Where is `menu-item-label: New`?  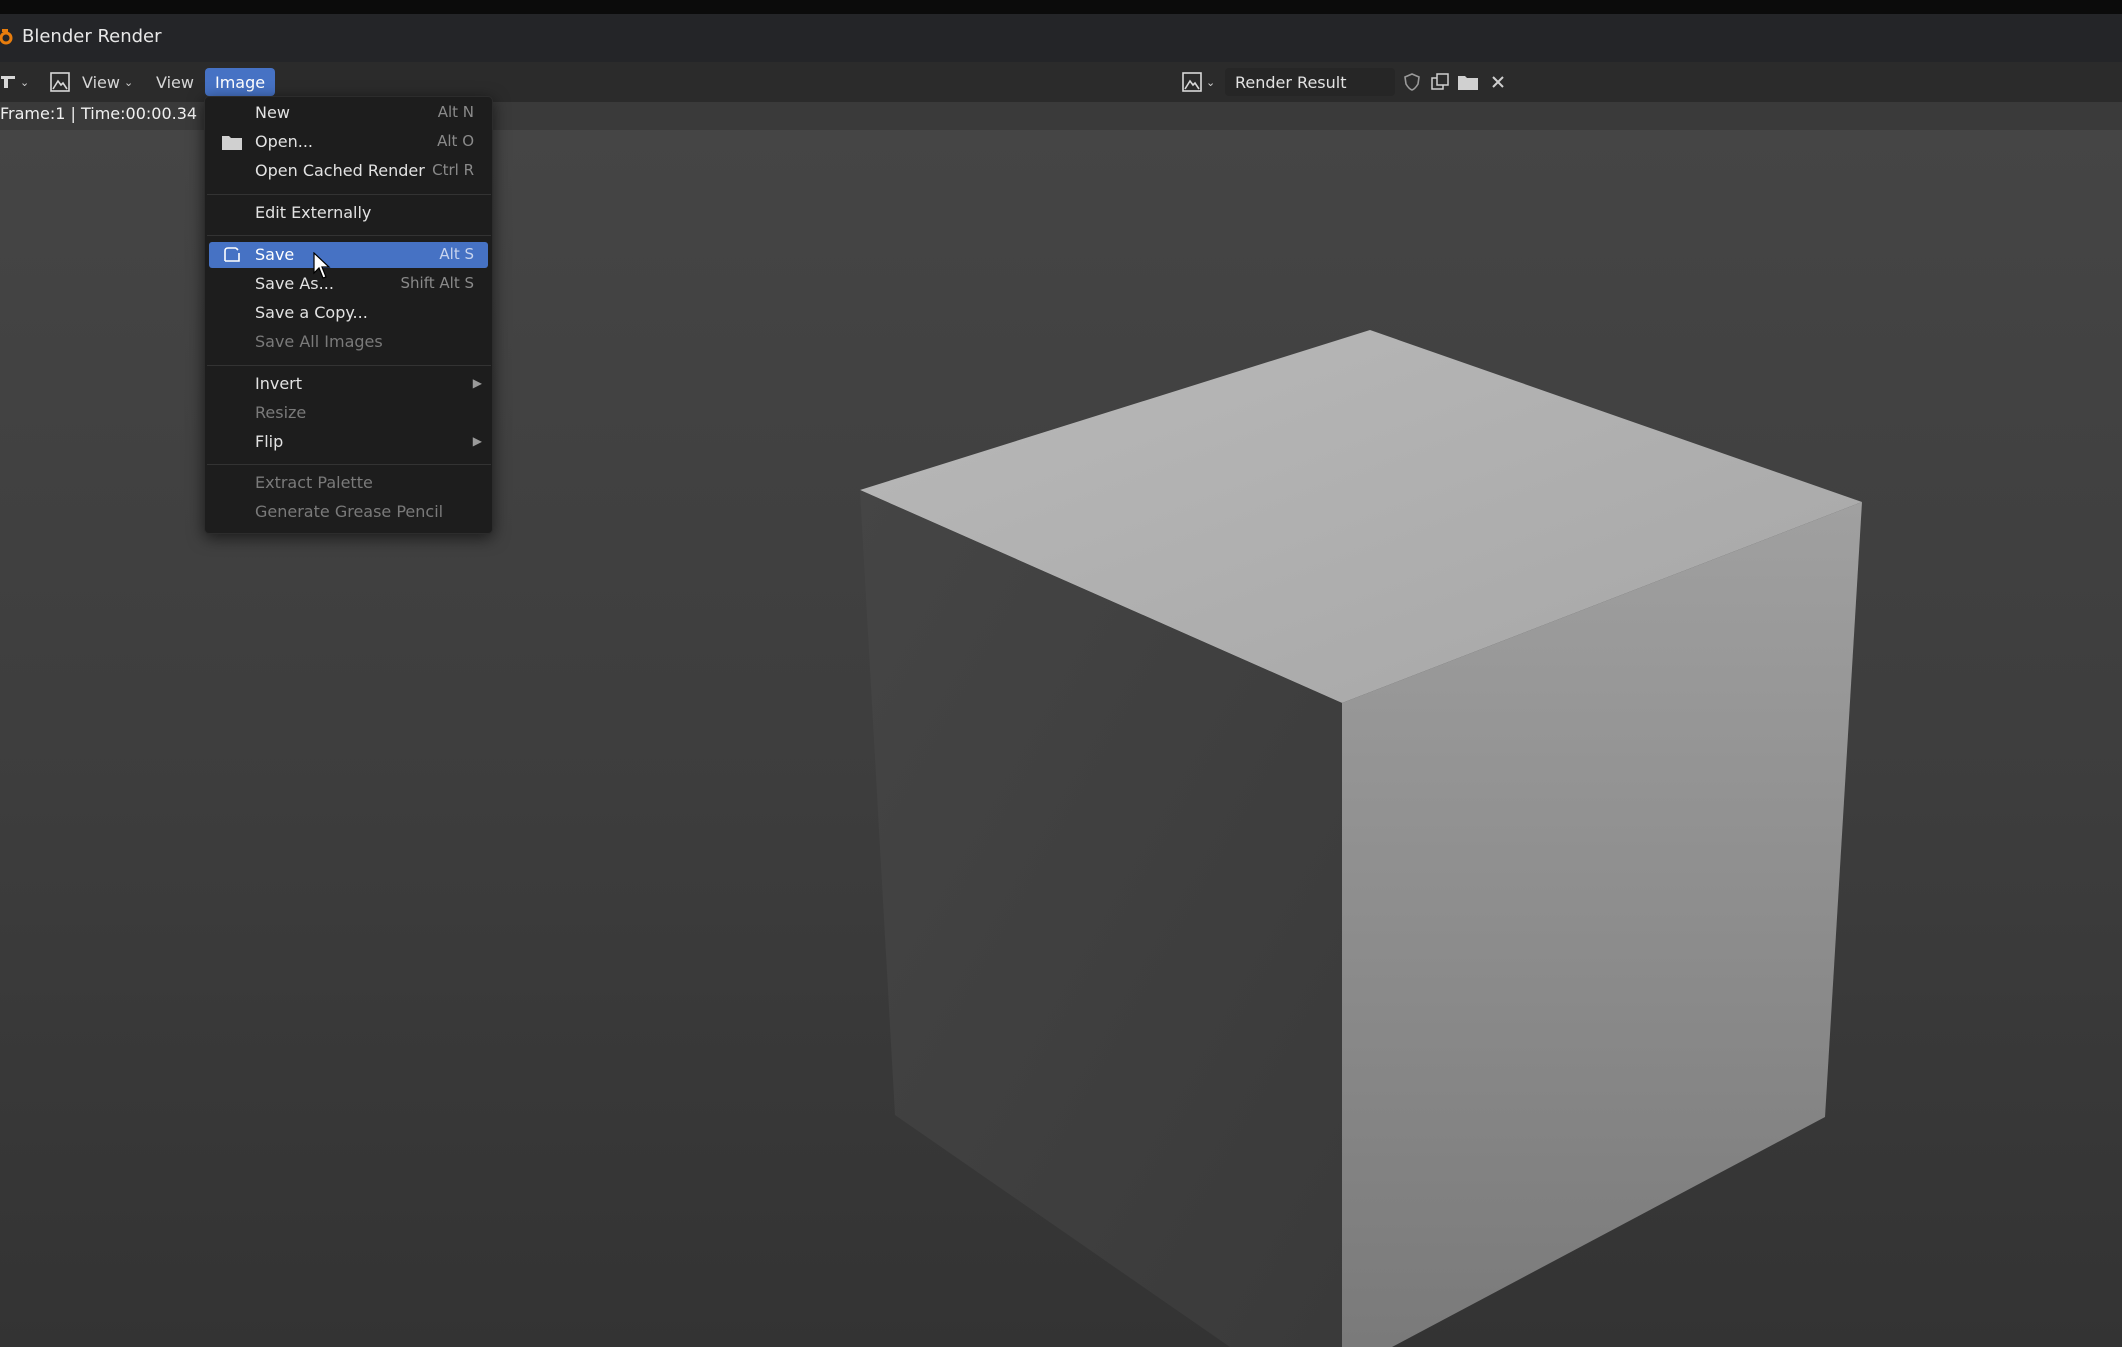 menu-item-label: New is located at coordinates (272, 112).